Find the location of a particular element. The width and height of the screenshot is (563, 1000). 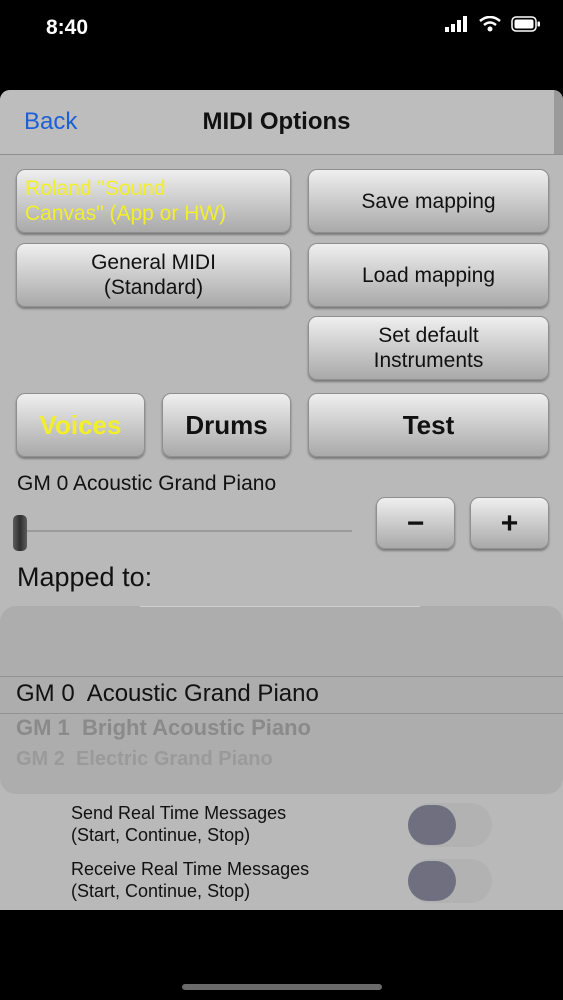

drums-tab: Drums is located at coordinates (226, 425).